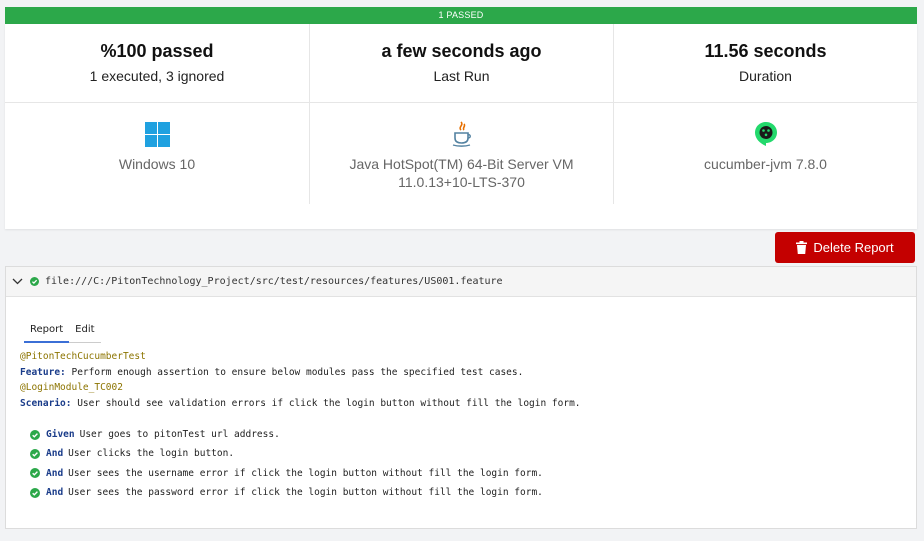 This screenshot has height=541, width=924. I want to click on step-text: User clicks the login button., so click(151, 454).